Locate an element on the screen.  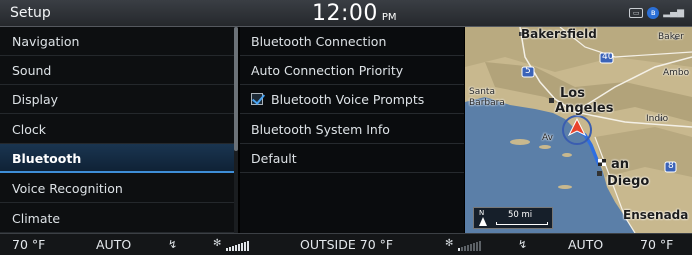
right-fan-speed is located at coordinates (469, 245).